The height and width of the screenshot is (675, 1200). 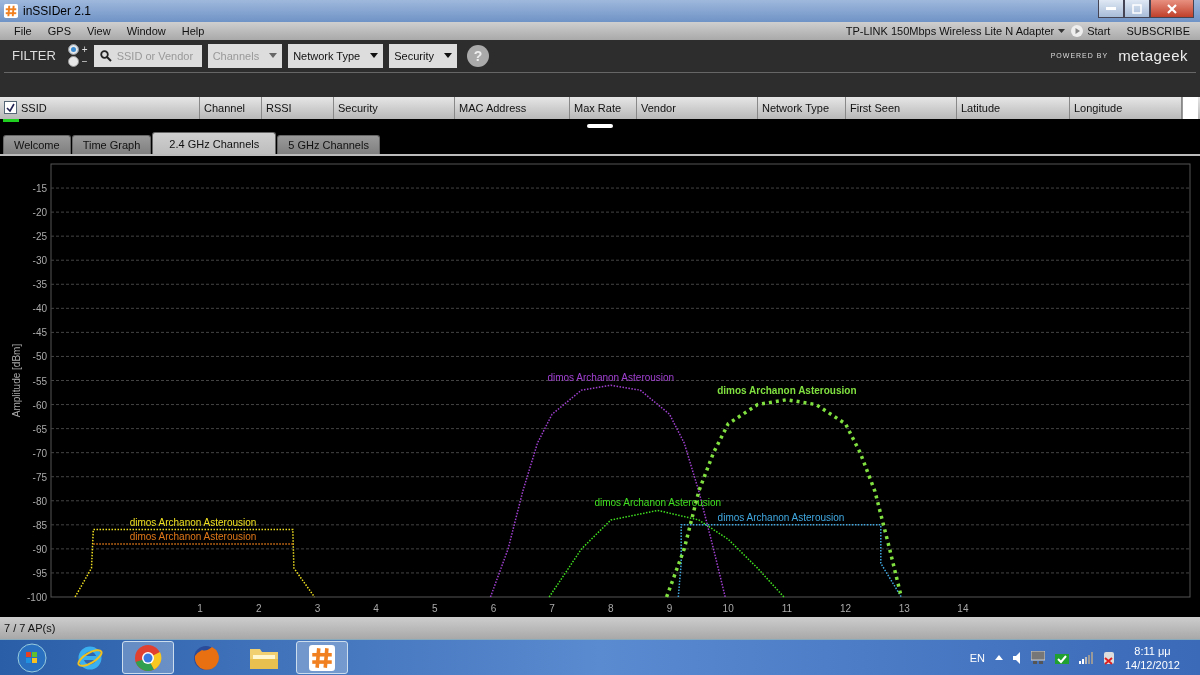 What do you see at coordinates (328, 145) in the screenshot?
I see `tab: 5 GHz Channels` at bounding box center [328, 145].